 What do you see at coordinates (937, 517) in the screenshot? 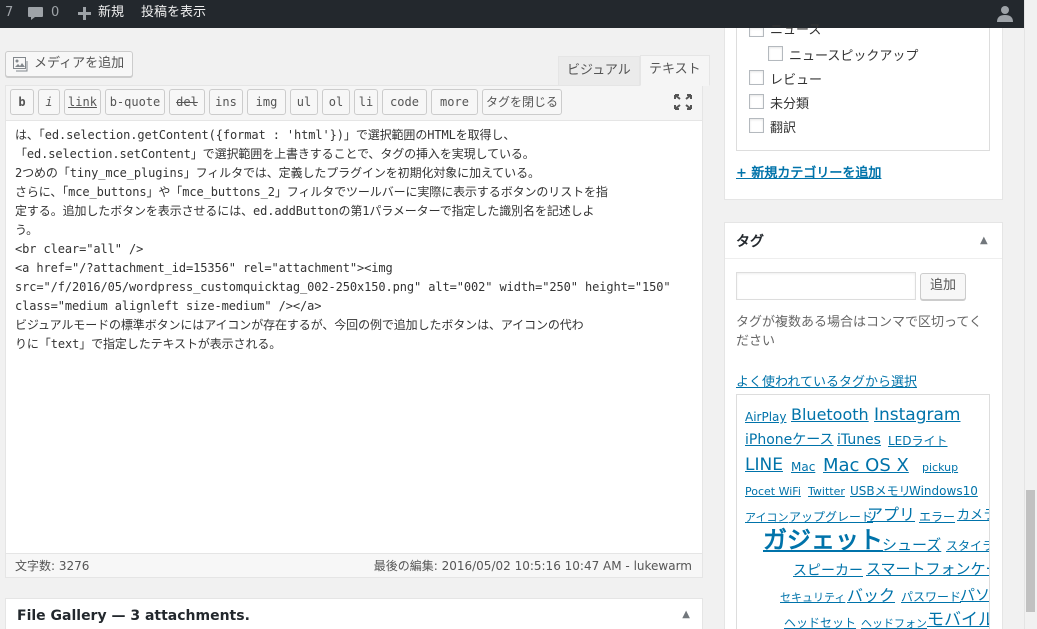
I see `tag-cloud-link: エラー` at bounding box center [937, 517].